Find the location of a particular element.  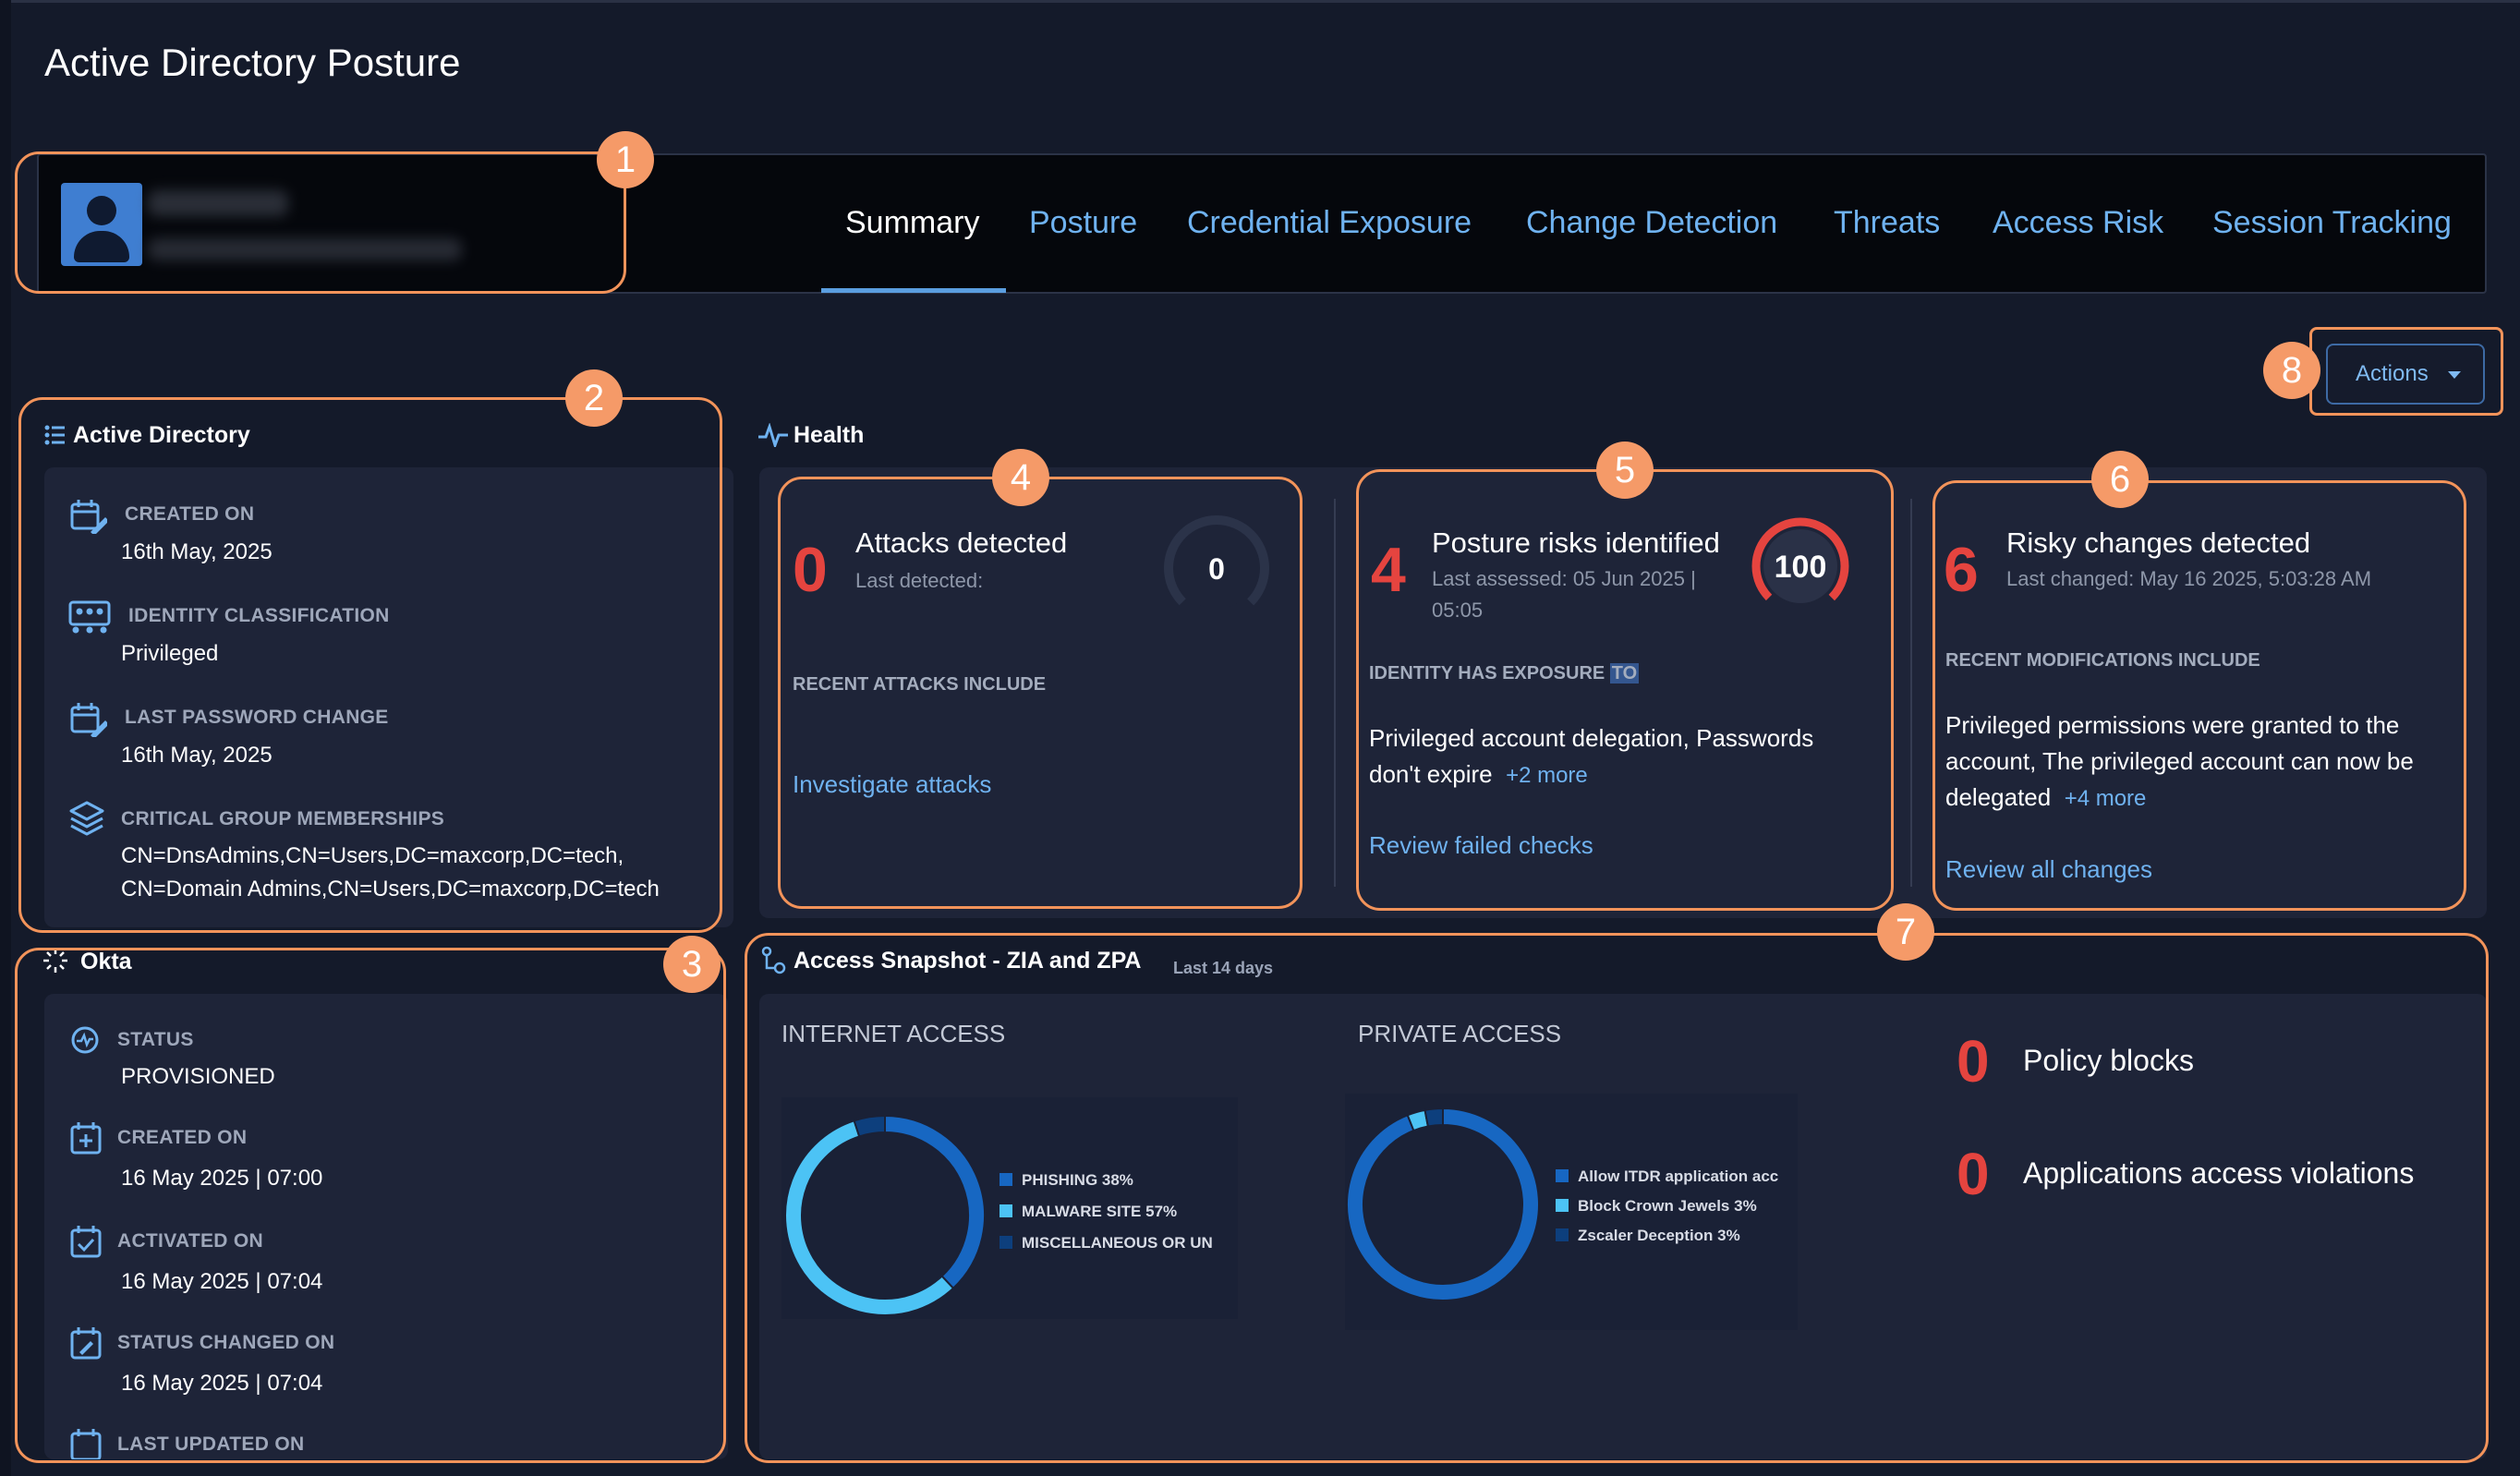

private-legend-allow-itdr: Allow ITDR application acc is located at coordinates (1667, 1176).